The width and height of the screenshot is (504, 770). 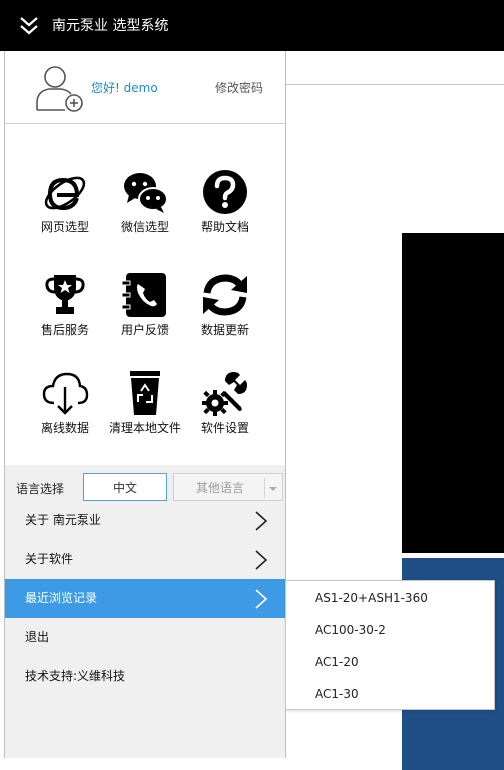 What do you see at coordinates (143, 295) in the screenshot?
I see `phone-book-icon` at bounding box center [143, 295].